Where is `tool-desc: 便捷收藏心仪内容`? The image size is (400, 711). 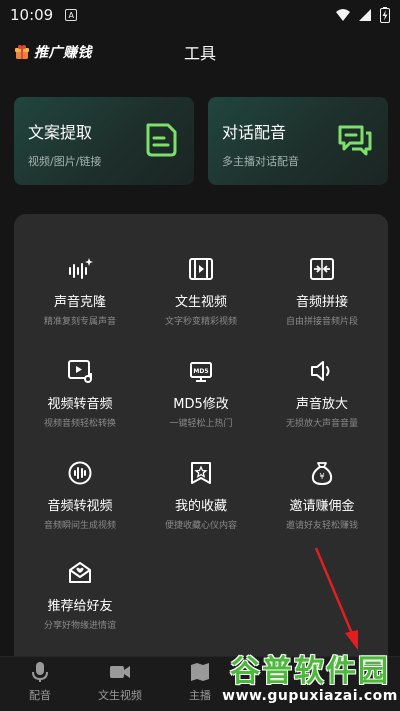
tool-desc: 便捷收藏心仪内容 is located at coordinates (200, 526).